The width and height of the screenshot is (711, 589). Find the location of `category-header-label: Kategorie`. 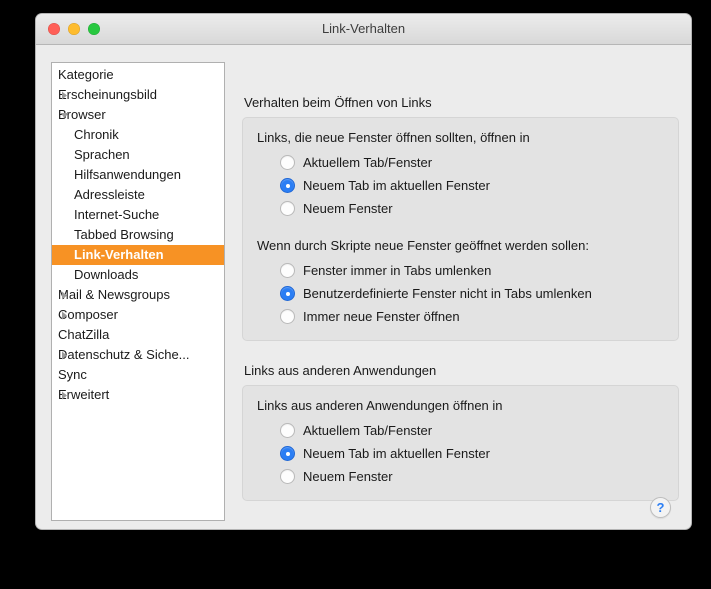

category-header-label: Kategorie is located at coordinates (86, 74).